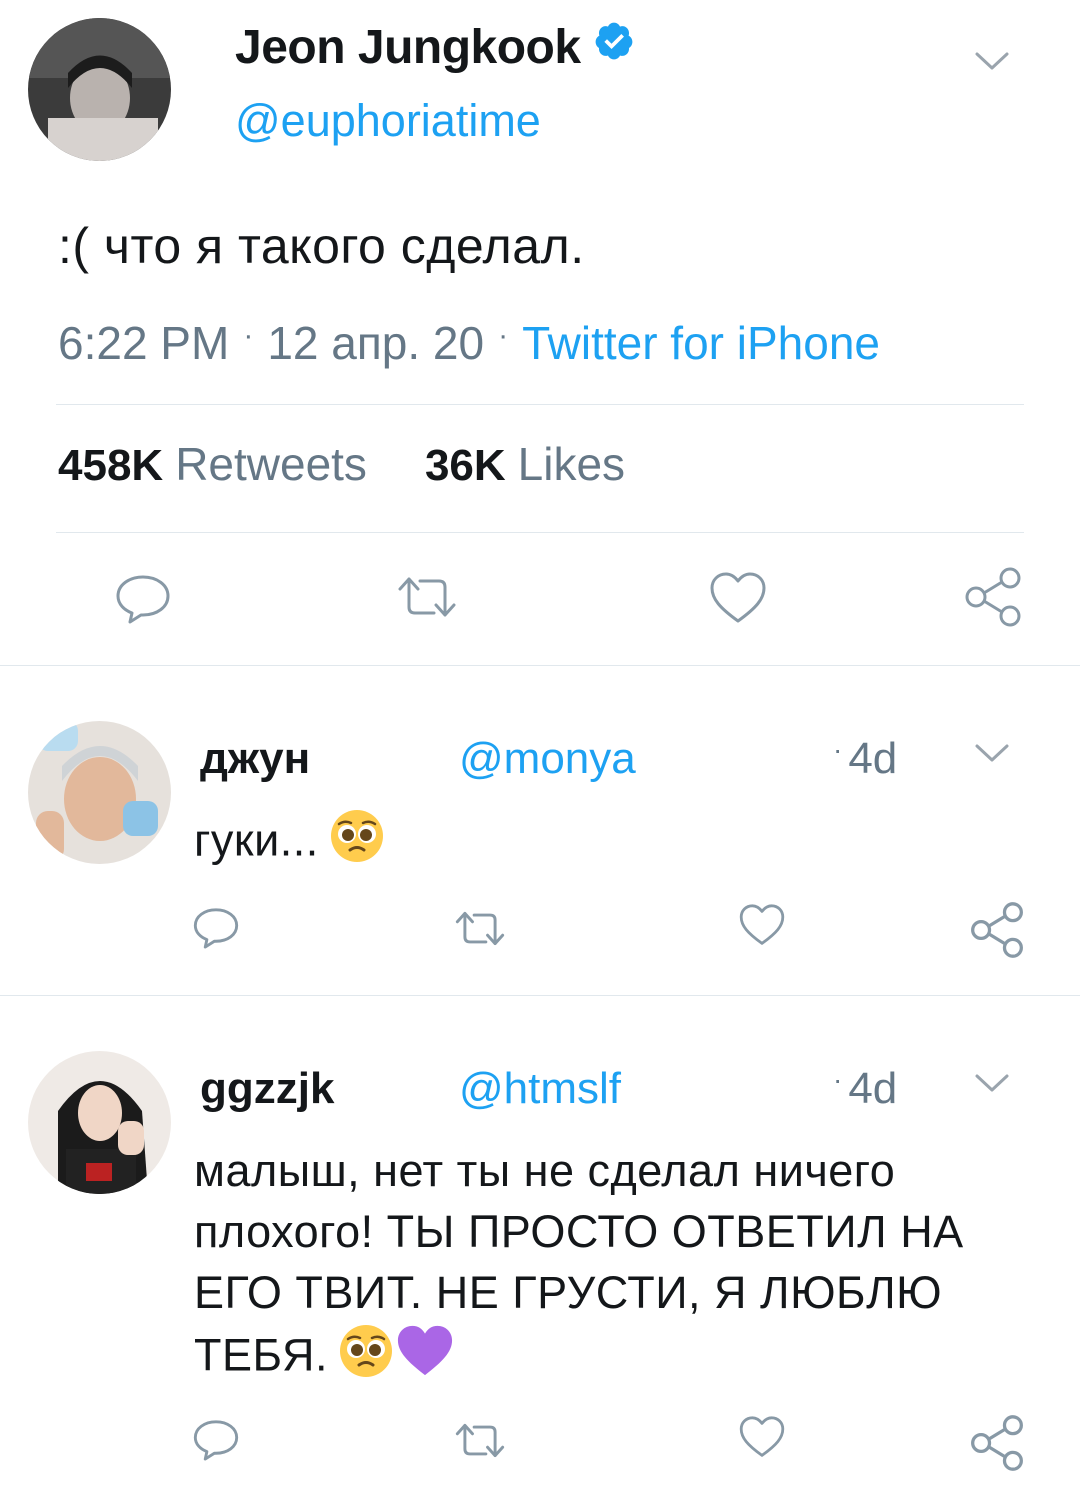 This screenshot has width=1080, height=1488. Describe the element at coordinates (540, 1089) in the screenshot. I see `reply-handle: @htmslf` at that location.